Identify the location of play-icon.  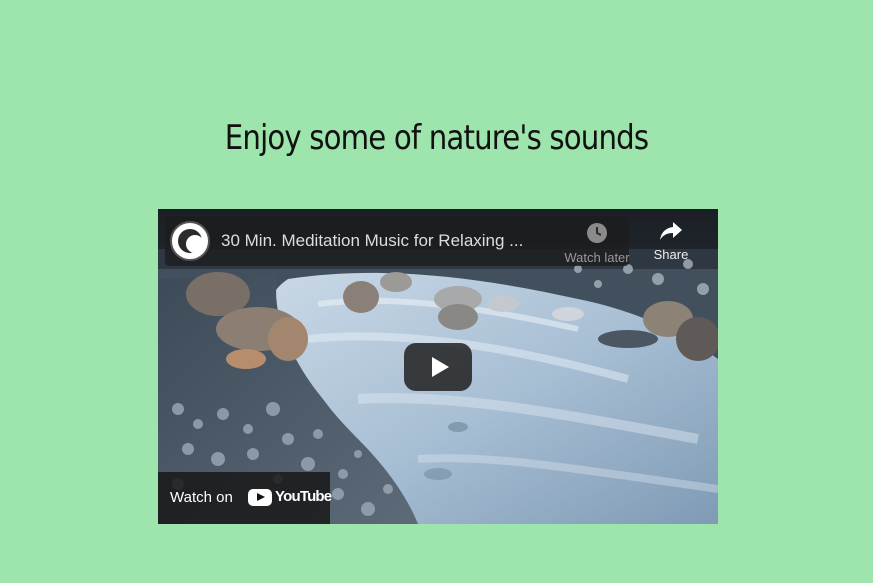
(440, 367).